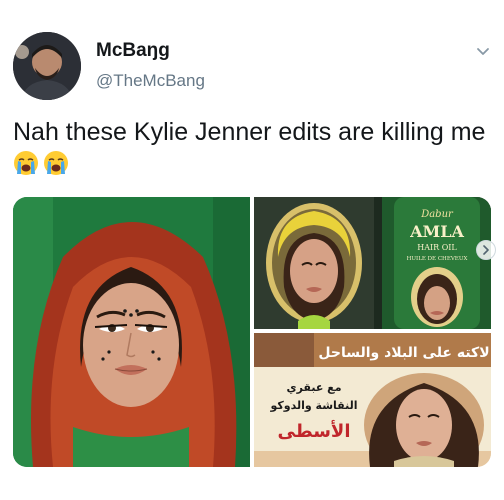  I want to click on display-name: McBaŋg, so click(133, 51).